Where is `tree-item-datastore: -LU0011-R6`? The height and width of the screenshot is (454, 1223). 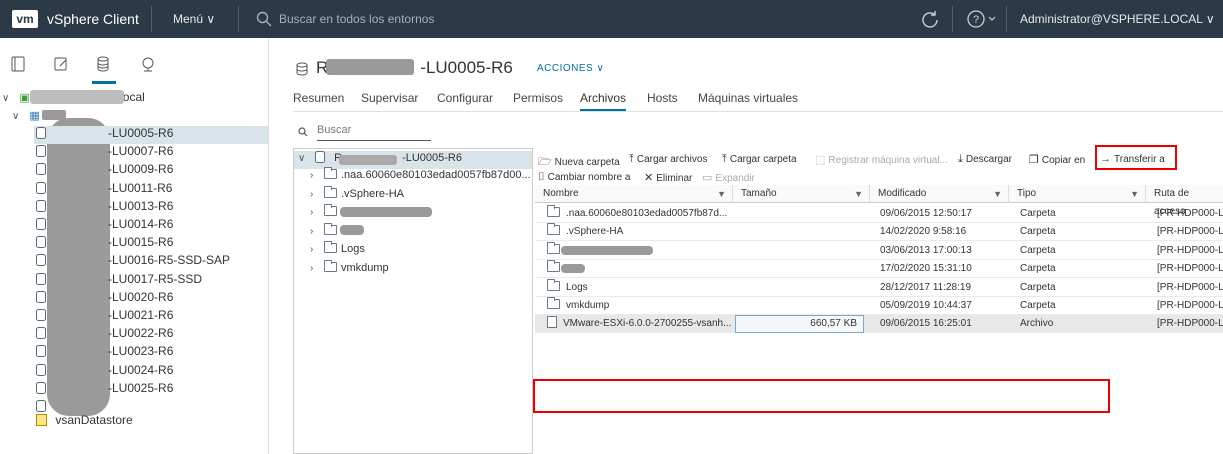 tree-item-datastore: -LU0011-R6 is located at coordinates (104, 190).